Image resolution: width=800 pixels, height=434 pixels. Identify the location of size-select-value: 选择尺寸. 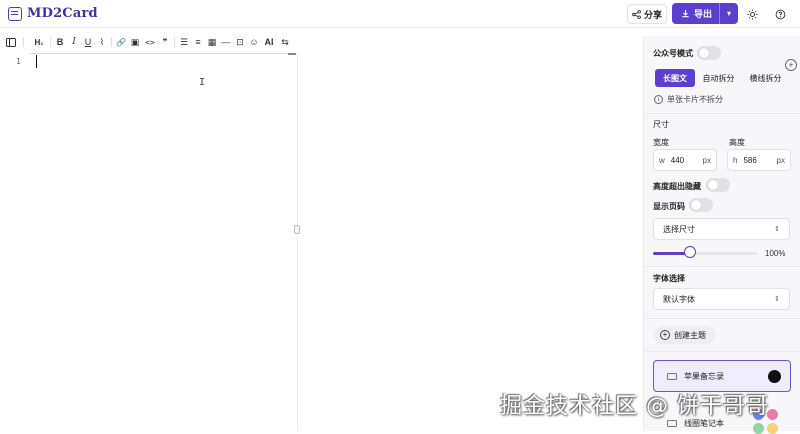
(679, 229).